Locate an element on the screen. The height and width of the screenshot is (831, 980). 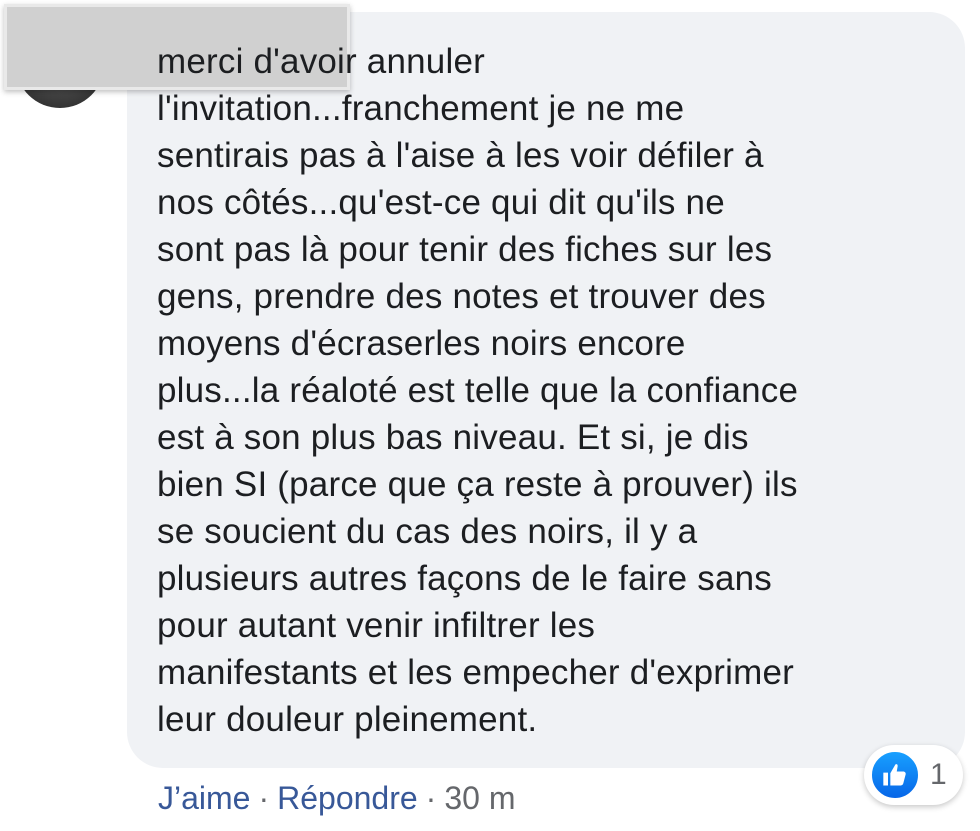
reaction-summary: 1 is located at coordinates (913, 775).